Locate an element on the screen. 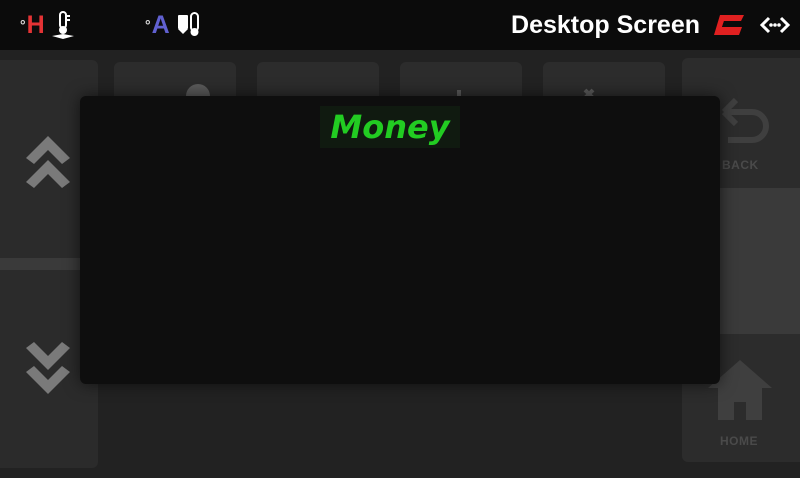 The height and width of the screenshot is (478, 800). ambient-letter: A is located at coordinates (160, 24).